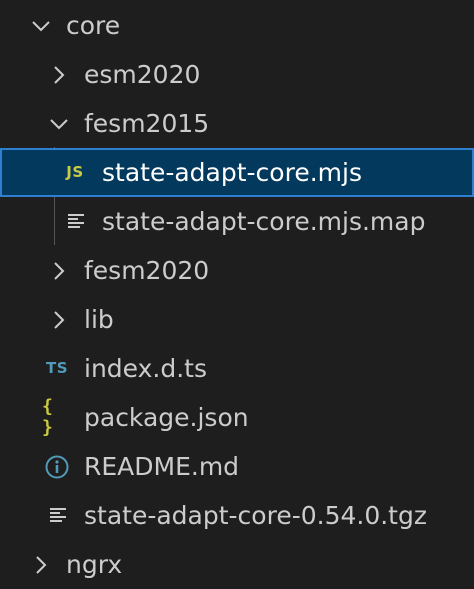  I want to click on ts-file-icon: TS, so click(57, 368).